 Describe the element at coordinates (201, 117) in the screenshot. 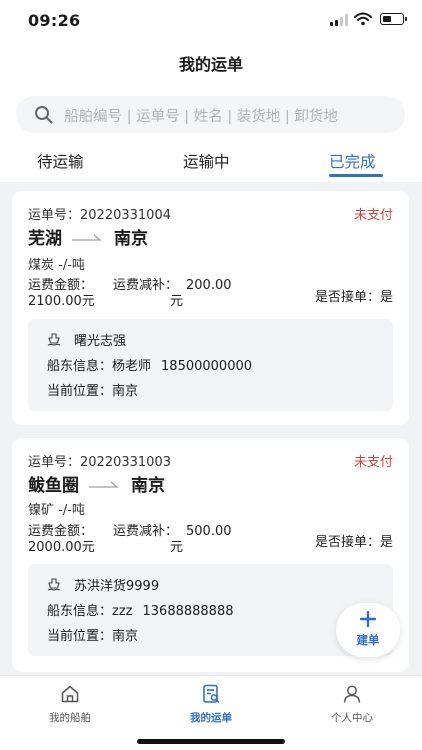

I see `search-placeholder: 船舶编号 | 运单号 | 姓名 | 装货地 | 卸货地` at that location.